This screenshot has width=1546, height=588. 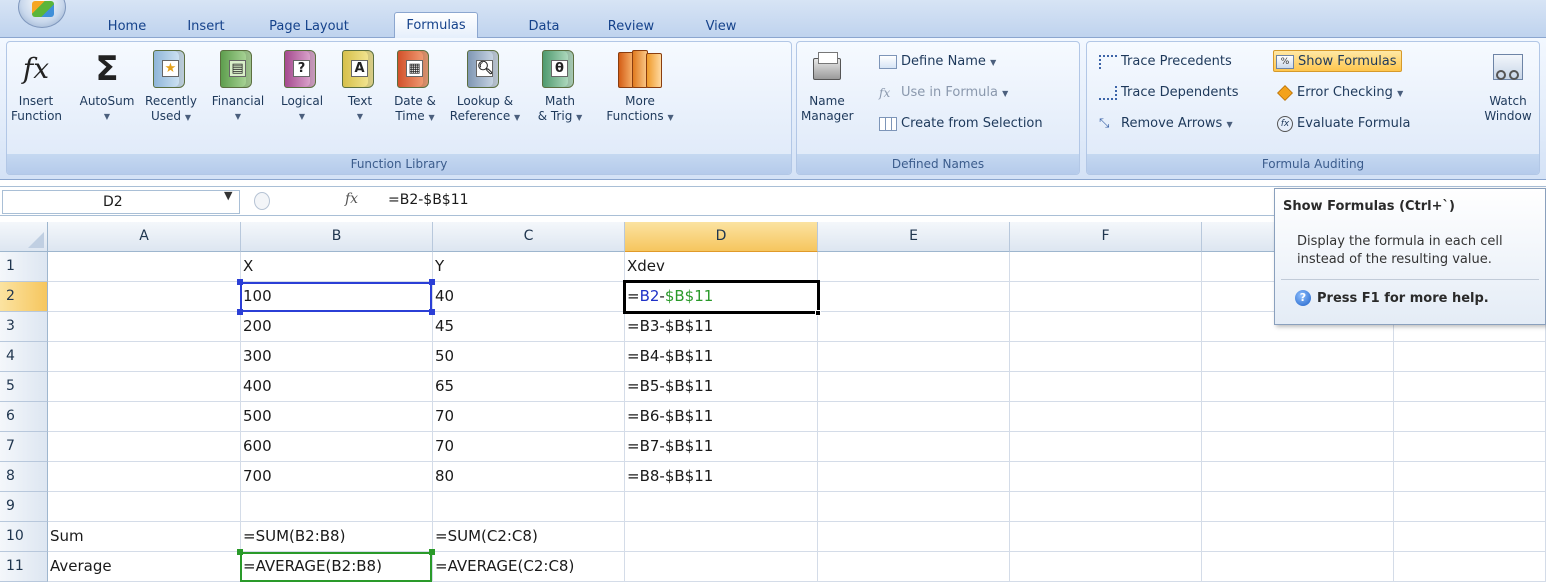 I want to click on ref-handle-tl, so click(x=240, y=282).